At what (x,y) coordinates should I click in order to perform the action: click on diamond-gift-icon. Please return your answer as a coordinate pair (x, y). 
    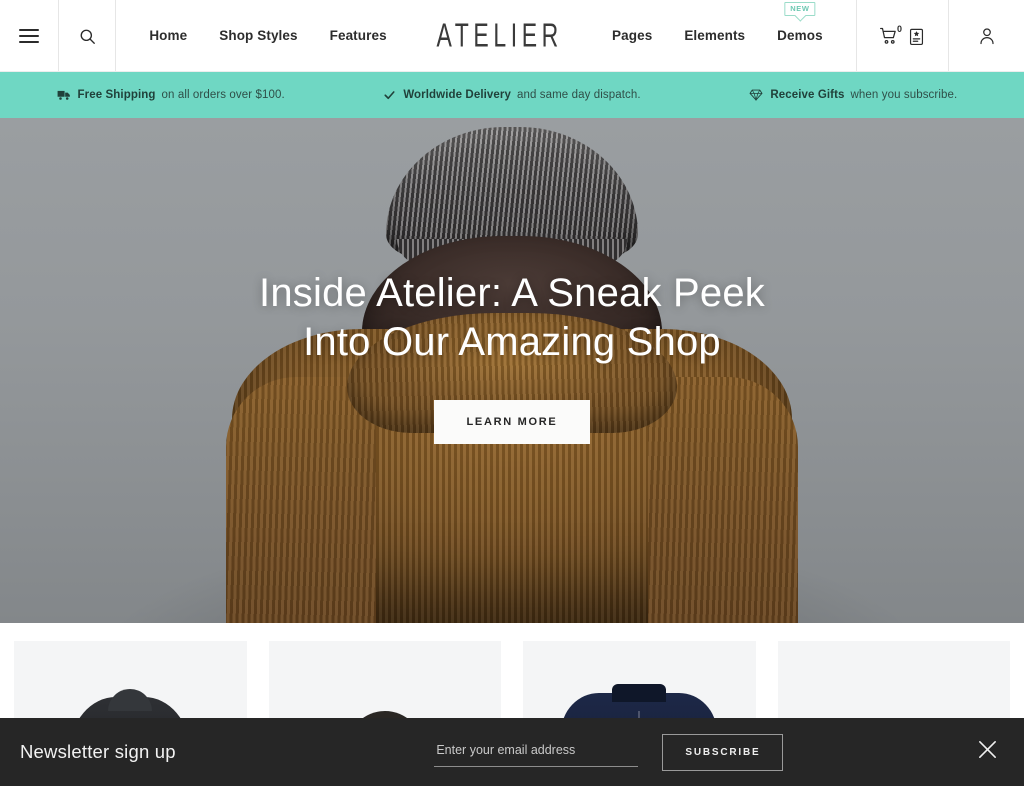
    Looking at the image, I should click on (756, 95).